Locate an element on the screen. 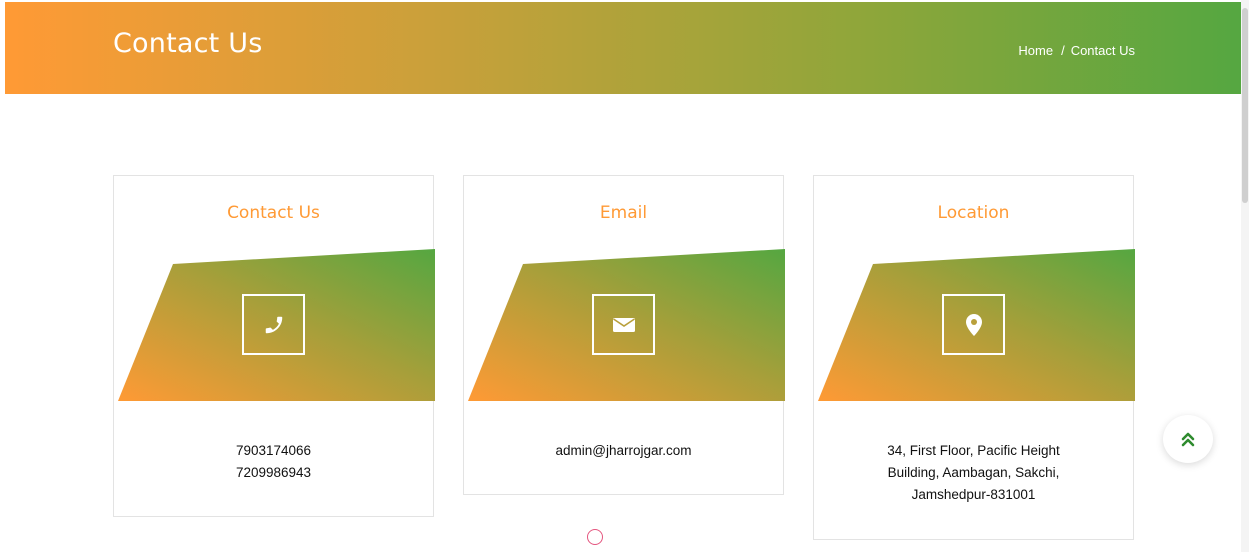  email-address-link: admin@jharrojgar.com is located at coordinates (623, 451).